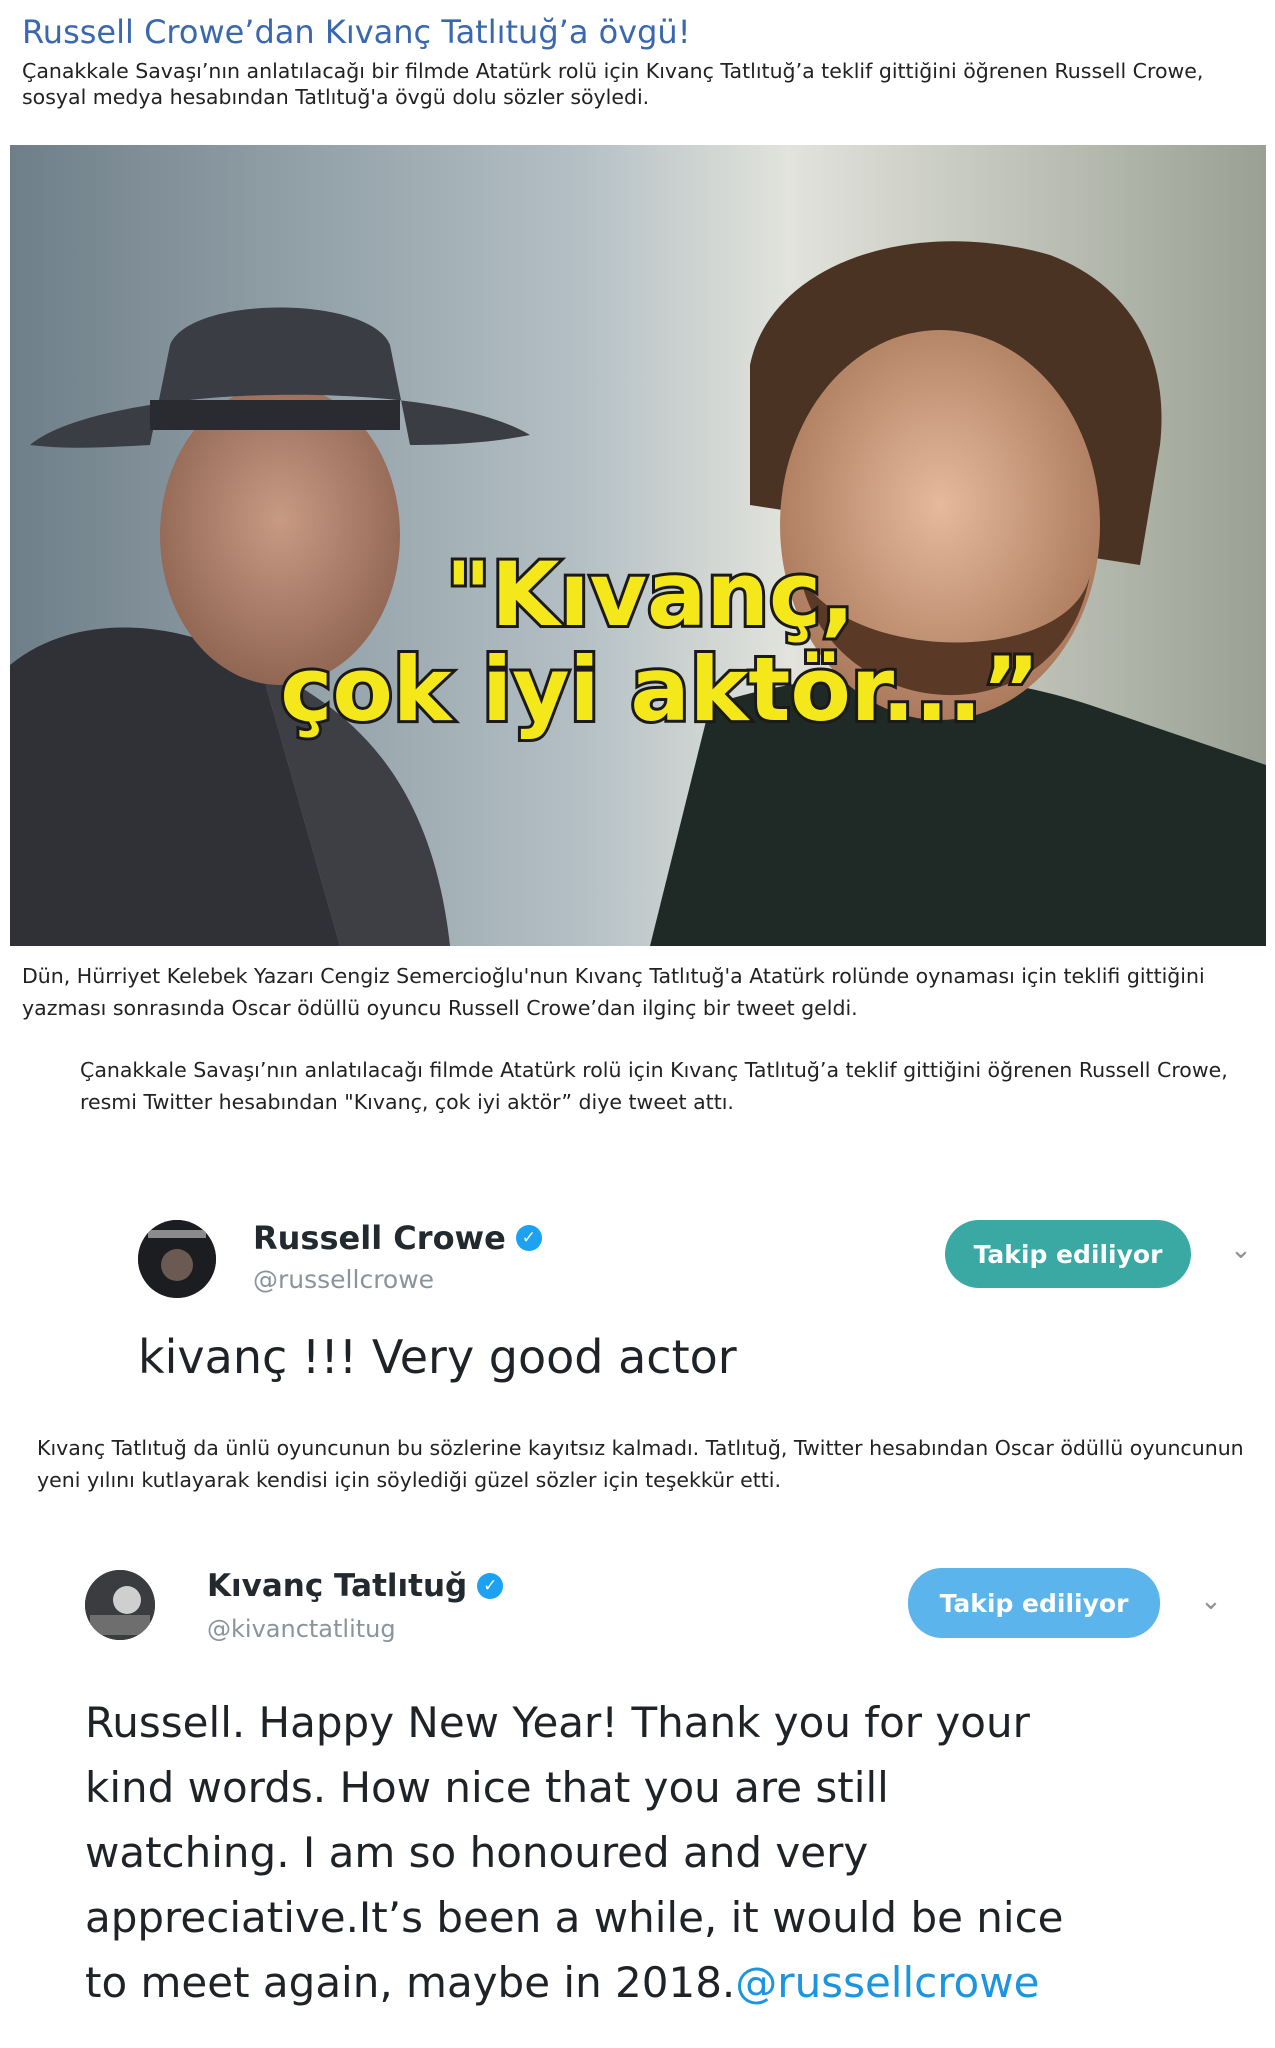  Describe the element at coordinates (477, 1852) in the screenshot. I see `tweet-text-line: watching. I am so honoured and very` at that location.